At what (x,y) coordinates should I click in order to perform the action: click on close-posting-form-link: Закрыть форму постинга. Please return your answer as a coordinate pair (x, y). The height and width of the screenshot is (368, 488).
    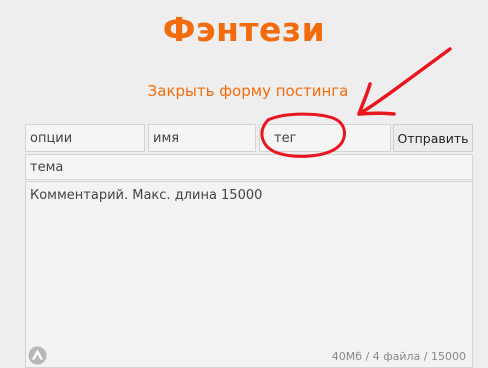
    Looking at the image, I should click on (244, 91).